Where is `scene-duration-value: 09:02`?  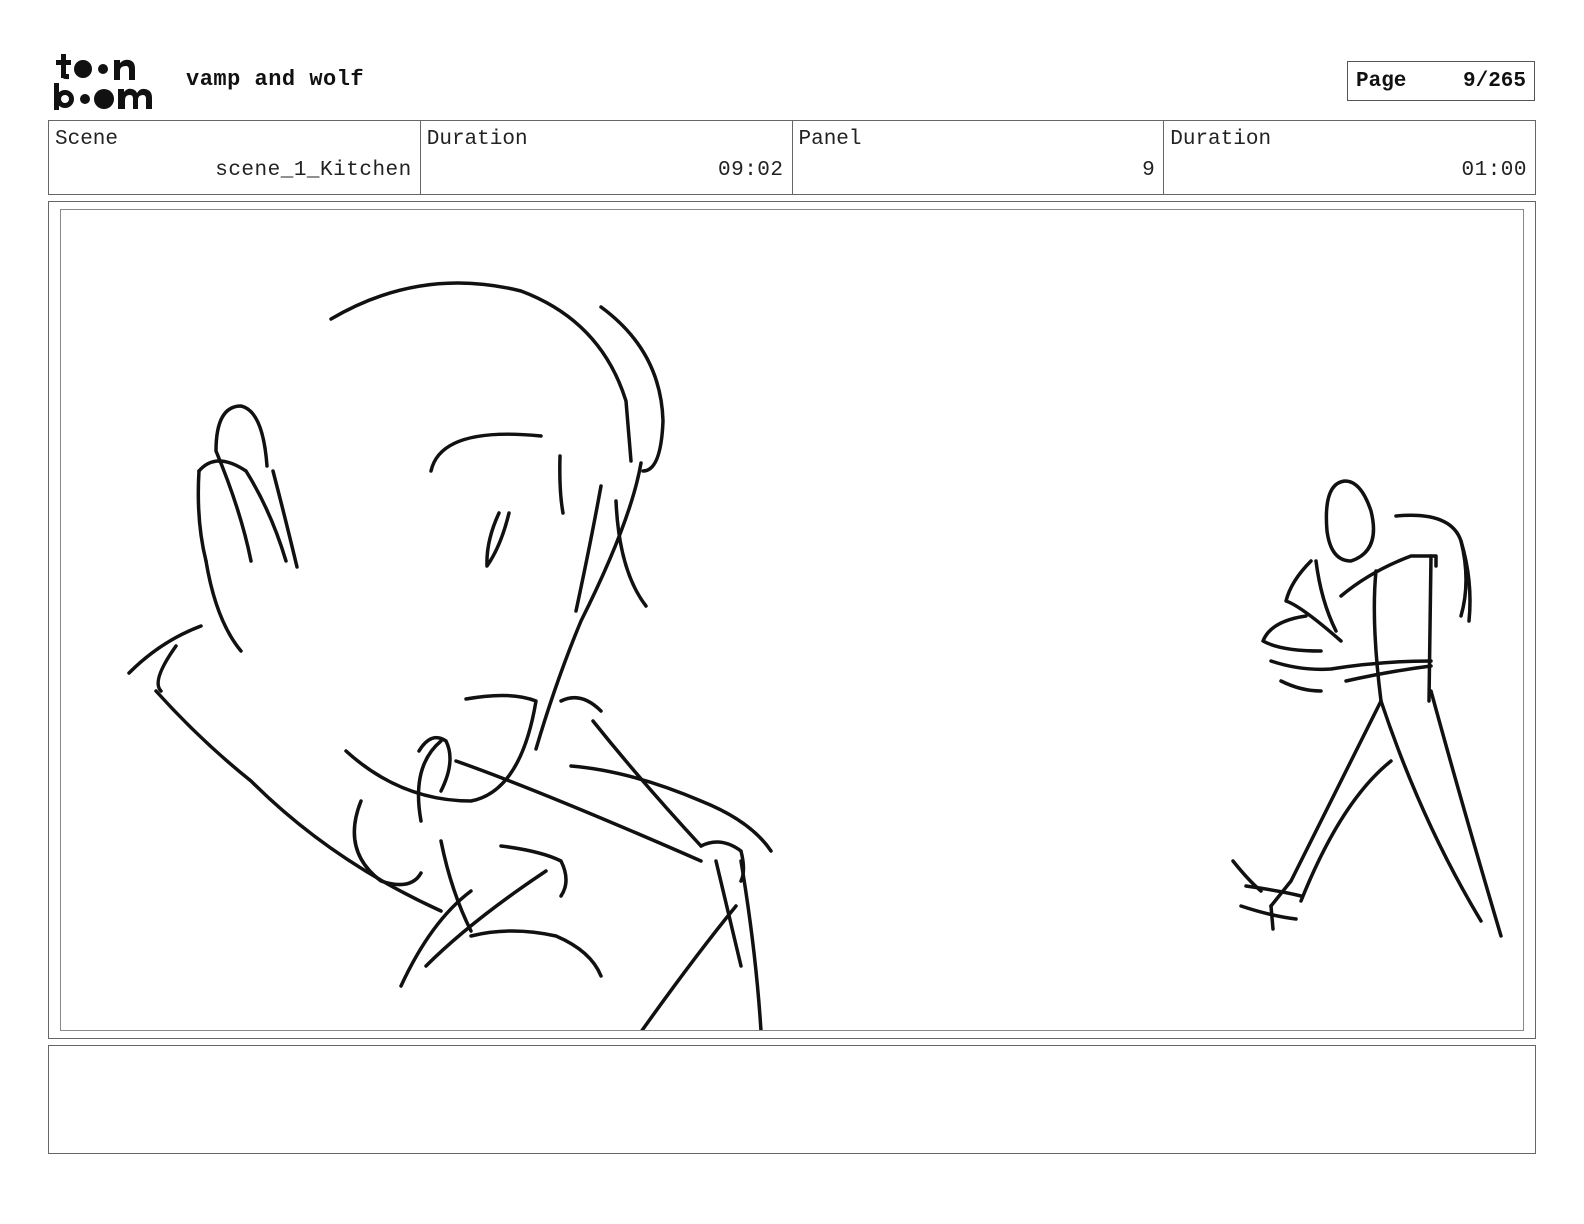
scene-duration-value: 09:02 is located at coordinates (750, 170).